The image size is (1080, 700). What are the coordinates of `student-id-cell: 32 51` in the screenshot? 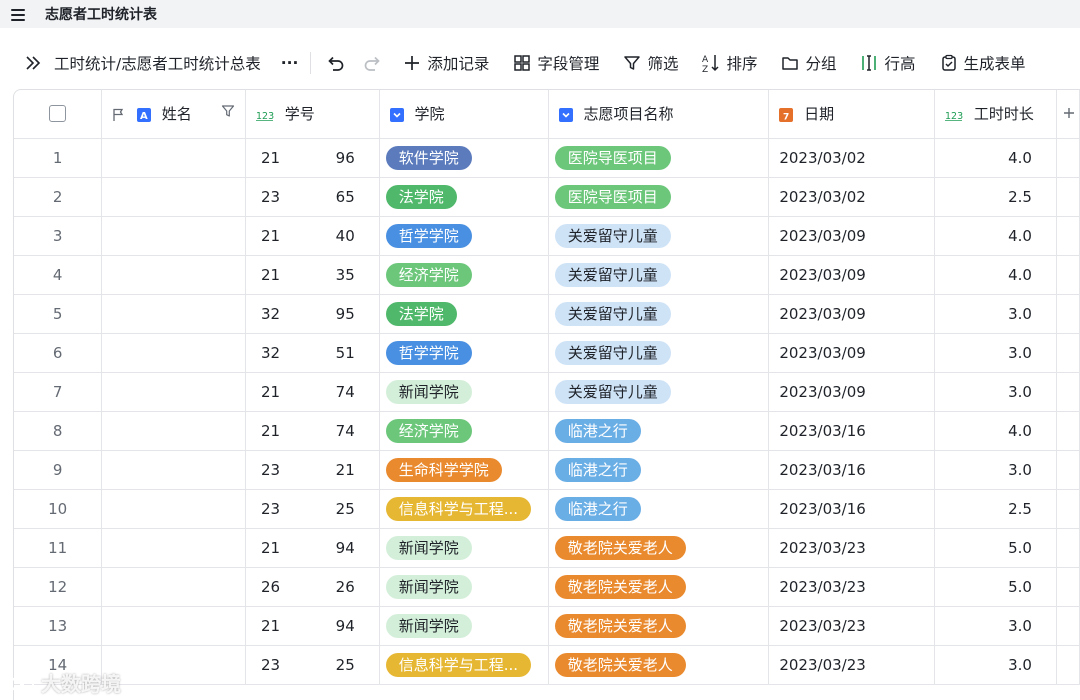 It's located at (312, 353).